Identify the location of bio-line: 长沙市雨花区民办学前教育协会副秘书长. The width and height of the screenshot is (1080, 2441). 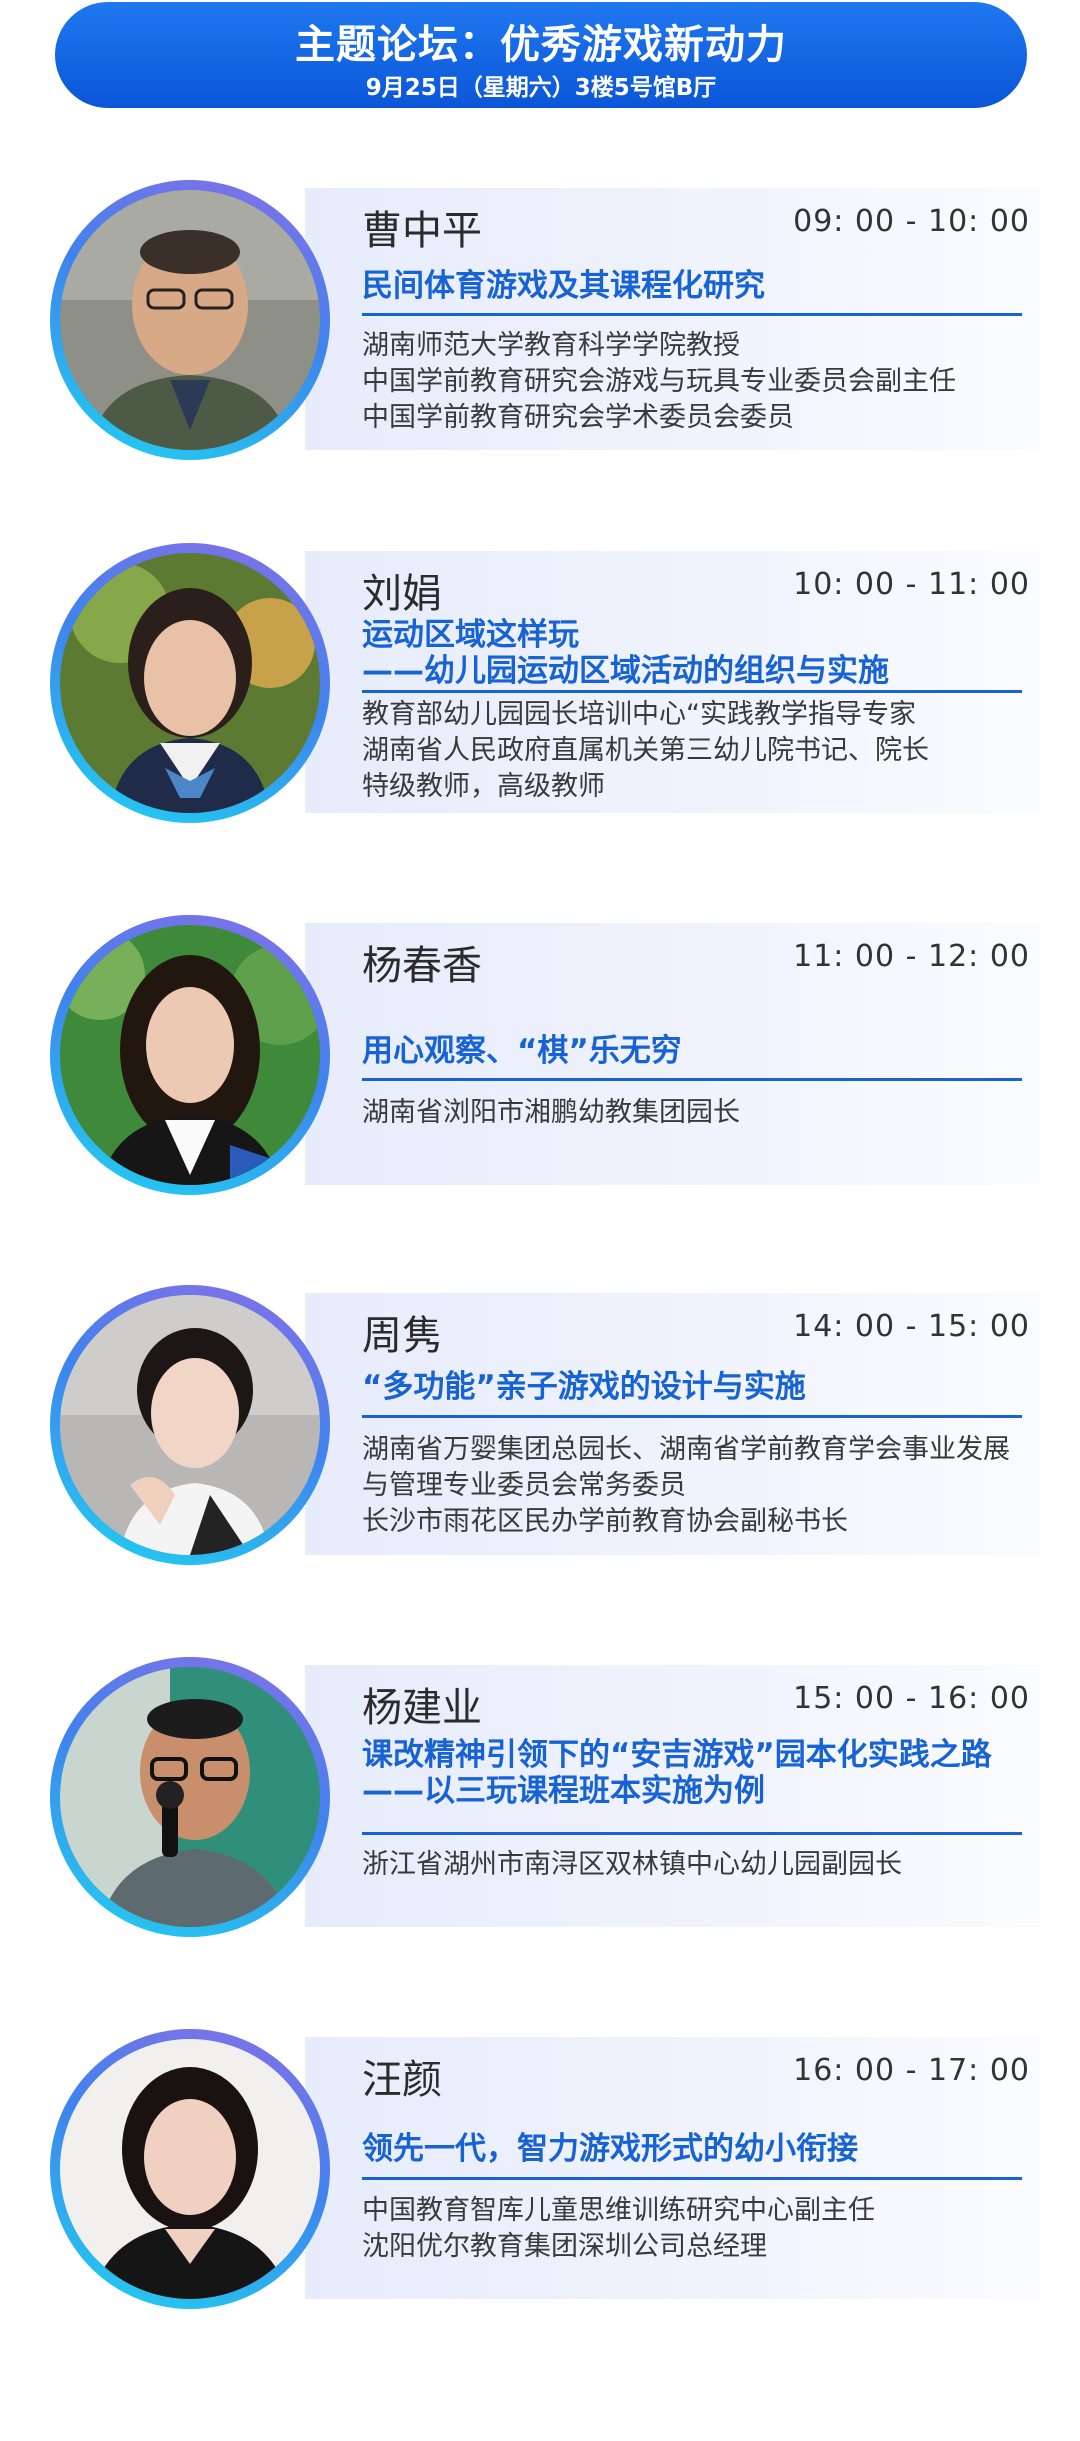
(605, 1521).